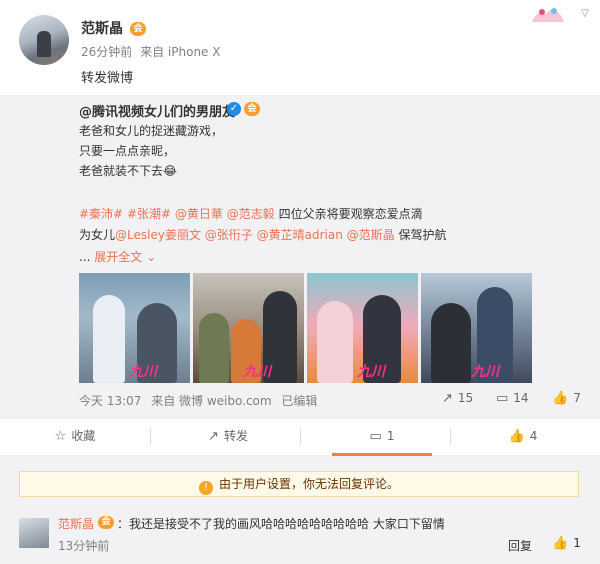 Image resolution: width=600 pixels, height=564 pixels. I want to click on collect-button: ☆ 收藏, so click(75, 437).